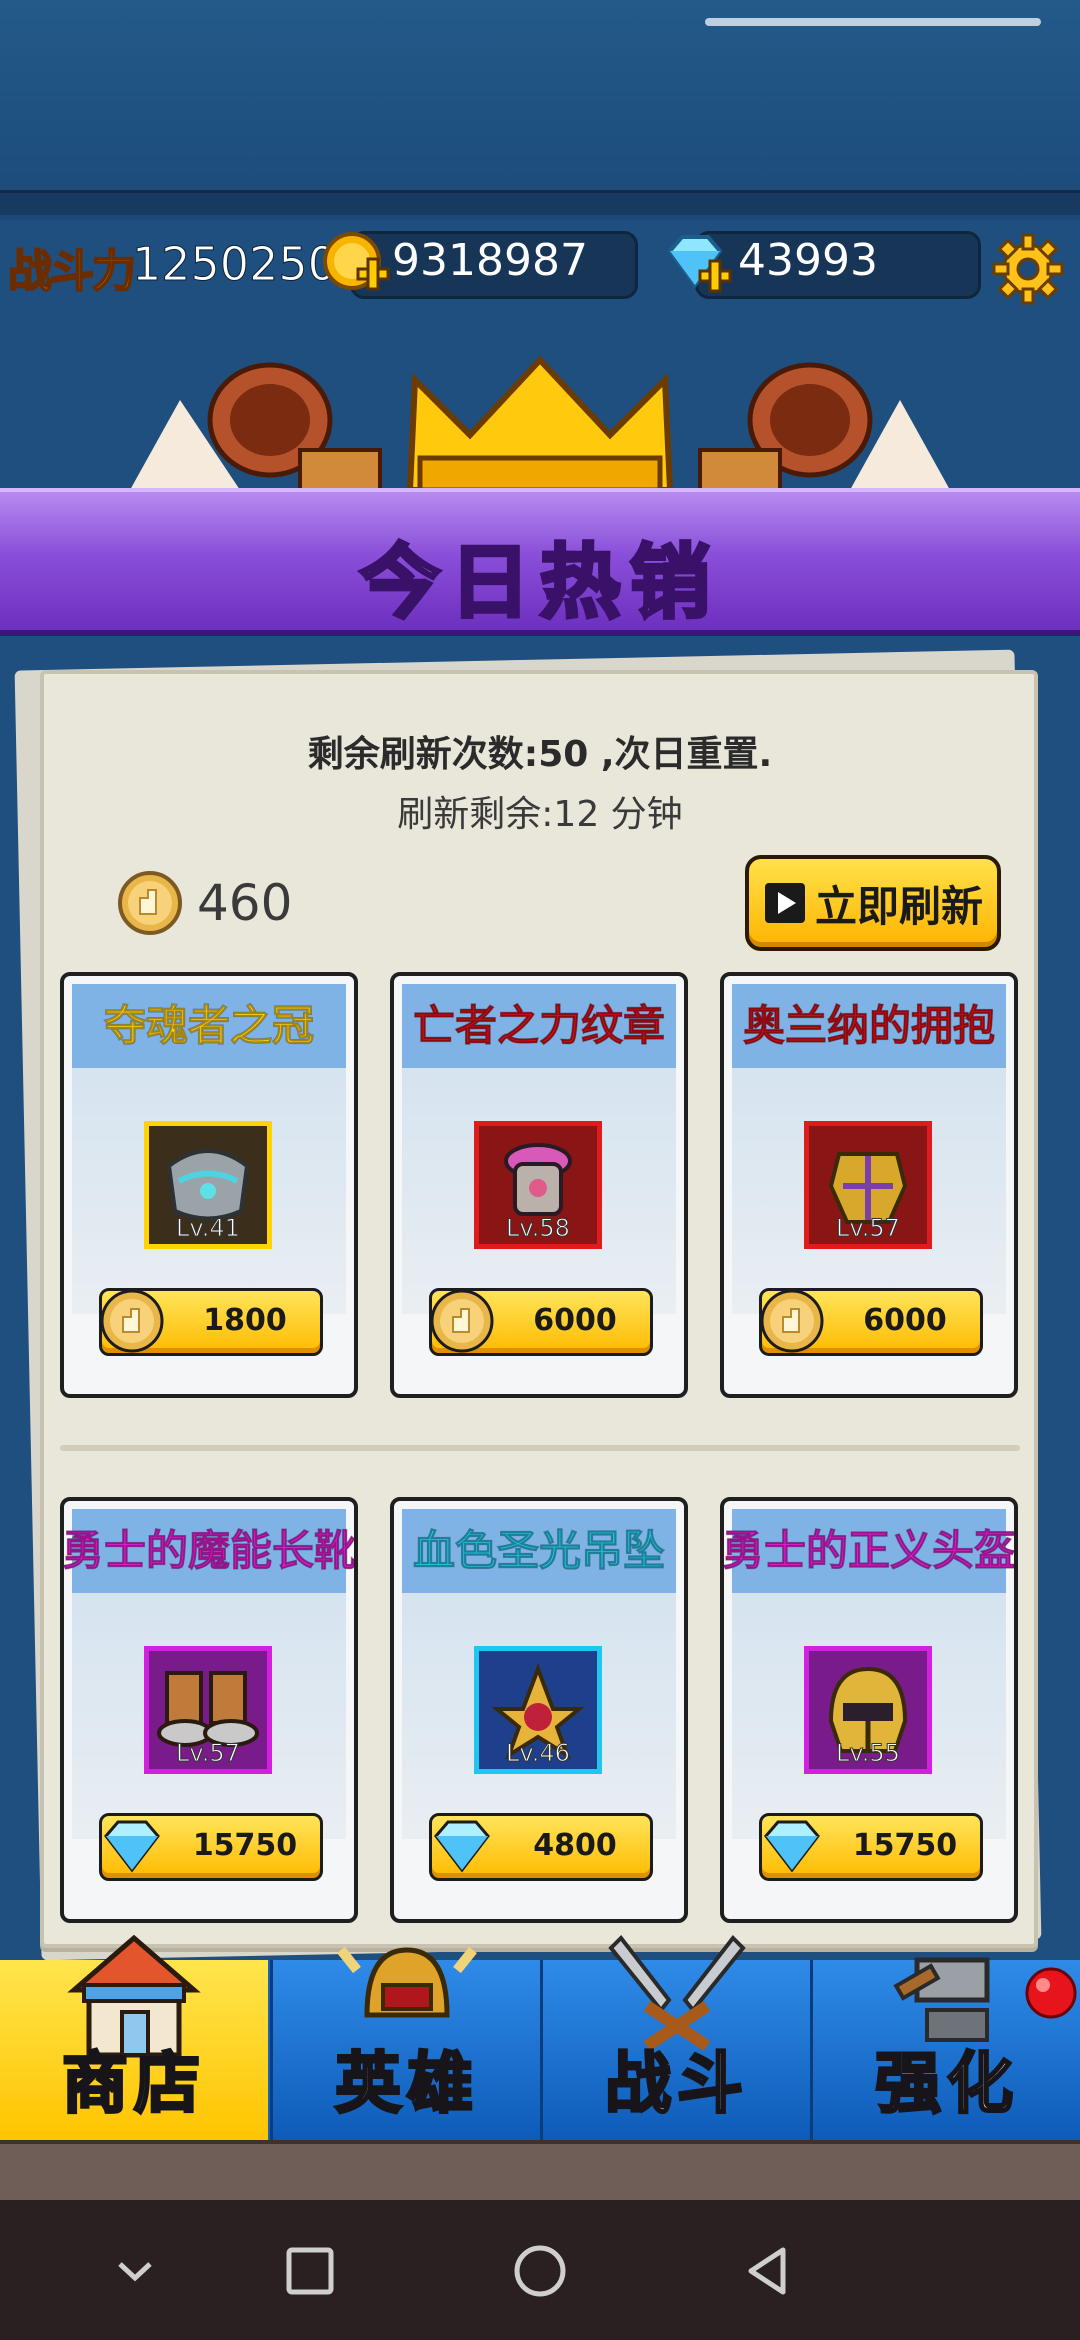 The width and height of the screenshot is (1080, 2340). I want to click on notification-dot-icon, so click(1051, 1993).